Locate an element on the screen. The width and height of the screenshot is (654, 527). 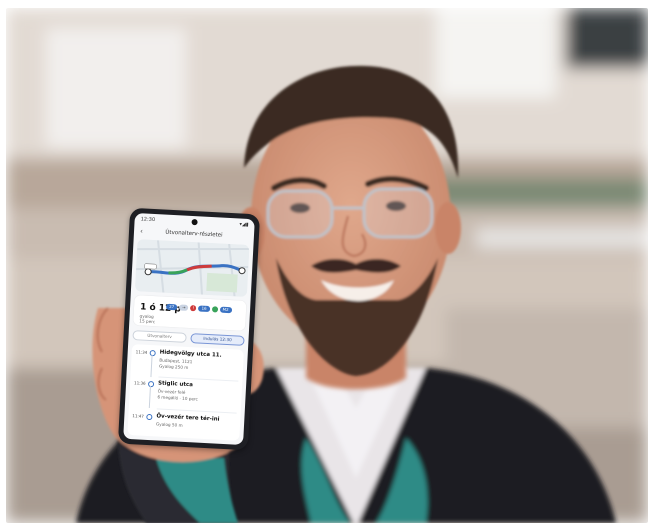
route-map is located at coordinates (192, 268).